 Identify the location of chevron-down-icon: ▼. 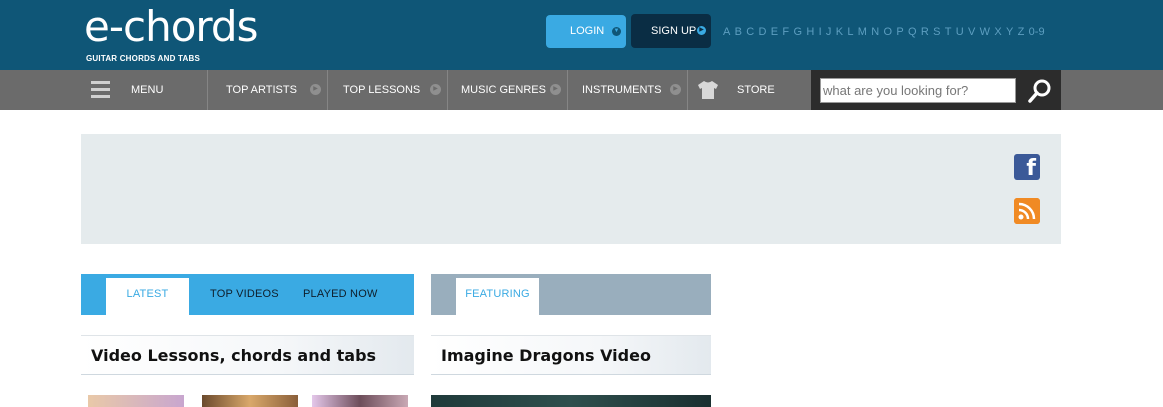
(616, 31).